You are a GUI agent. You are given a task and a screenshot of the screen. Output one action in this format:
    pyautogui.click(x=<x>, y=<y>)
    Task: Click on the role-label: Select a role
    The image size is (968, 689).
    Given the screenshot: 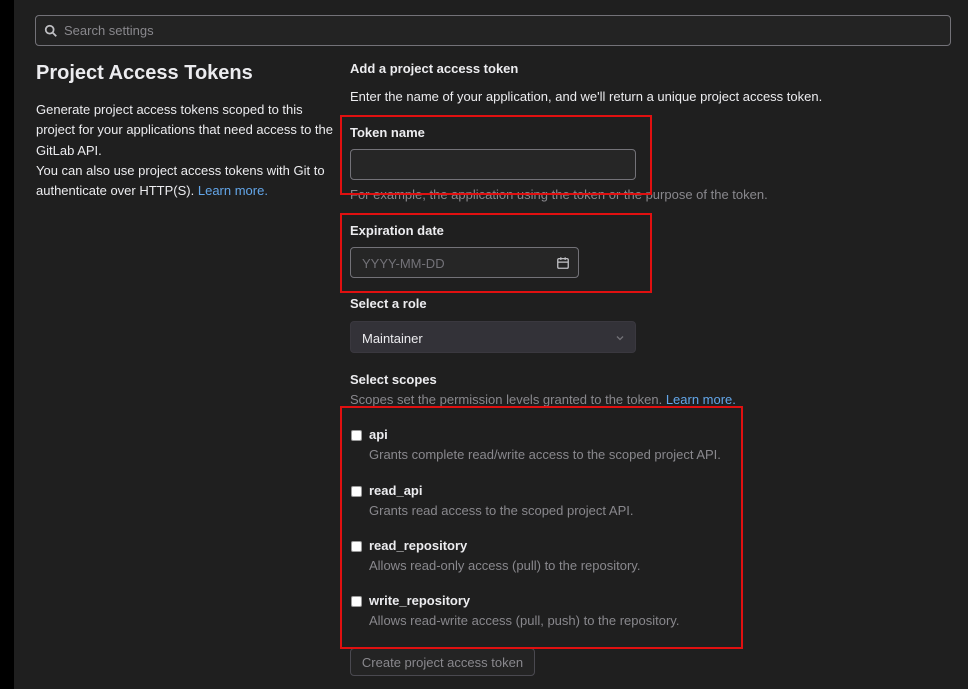 What is the action you would take?
    pyautogui.click(x=388, y=303)
    